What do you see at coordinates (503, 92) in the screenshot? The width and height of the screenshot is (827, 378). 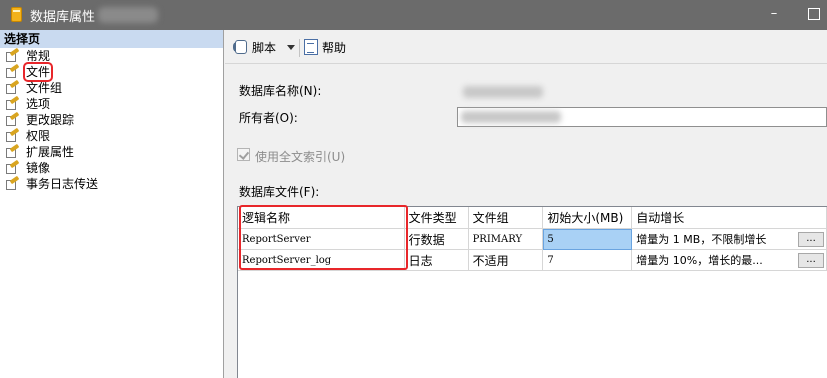 I see `db-name-value` at bounding box center [503, 92].